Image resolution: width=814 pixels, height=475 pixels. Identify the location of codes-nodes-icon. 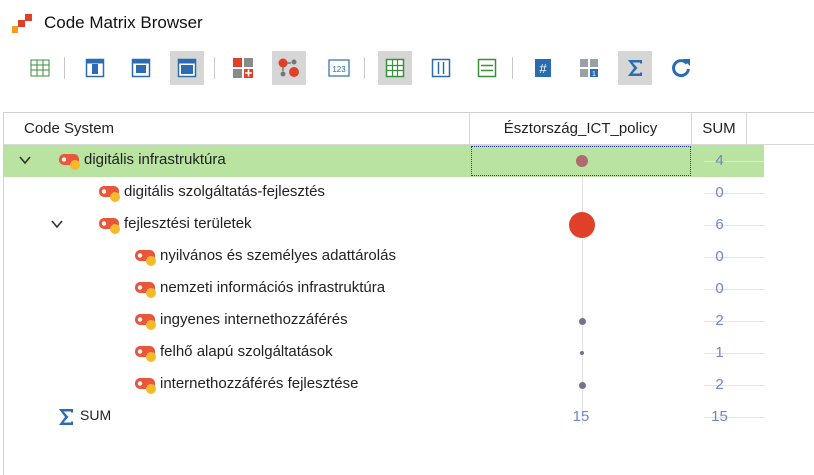
(288, 67).